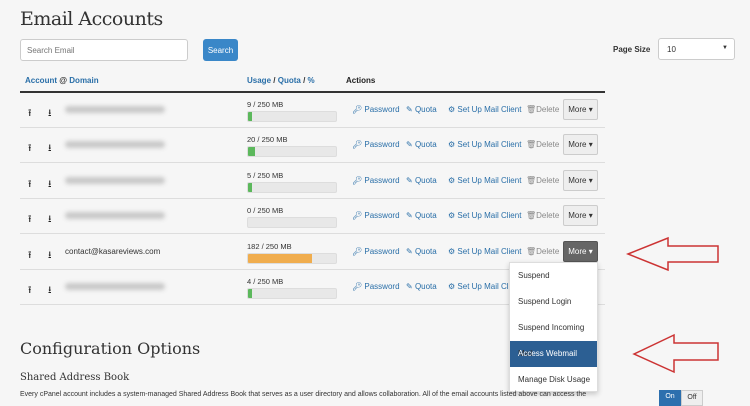 Image resolution: width=750 pixels, height=406 pixels. I want to click on shared-address-book-title: Shared Address Book, so click(75, 377).